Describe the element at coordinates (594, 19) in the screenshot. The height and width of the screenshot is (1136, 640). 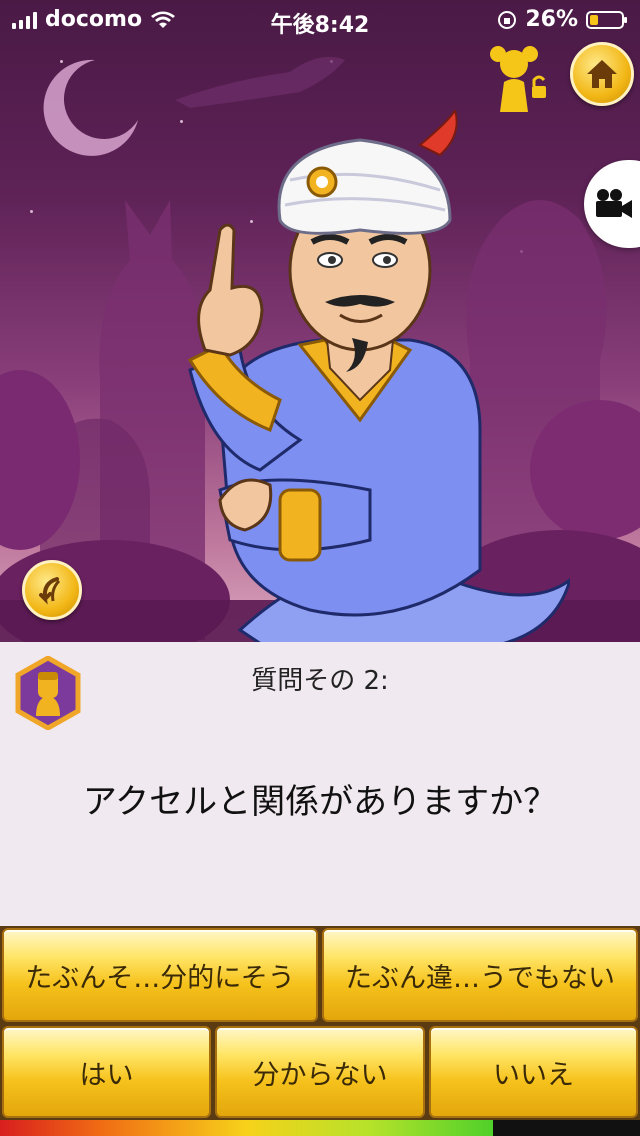
I see `battery-level` at that location.